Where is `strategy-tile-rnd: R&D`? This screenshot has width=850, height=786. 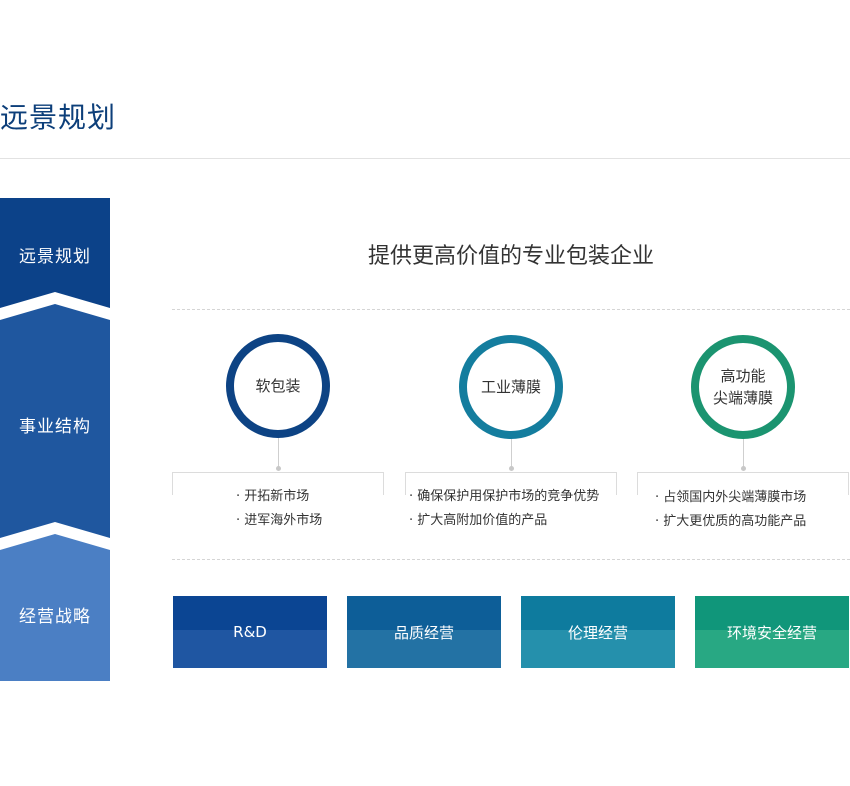 strategy-tile-rnd: R&D is located at coordinates (250, 632).